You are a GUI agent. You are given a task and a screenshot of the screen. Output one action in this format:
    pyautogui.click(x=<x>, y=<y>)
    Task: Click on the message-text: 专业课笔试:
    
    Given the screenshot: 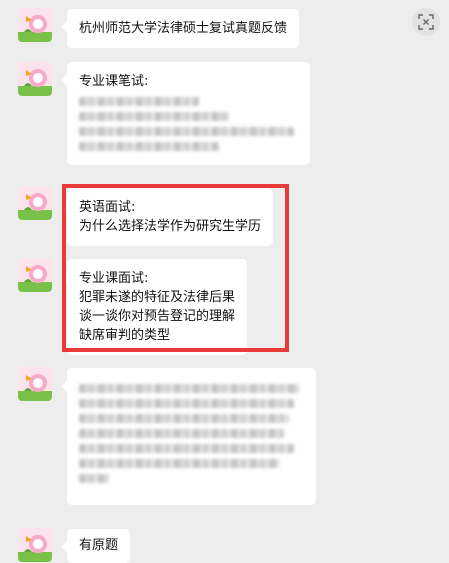 What is the action you would take?
    pyautogui.click(x=114, y=81)
    